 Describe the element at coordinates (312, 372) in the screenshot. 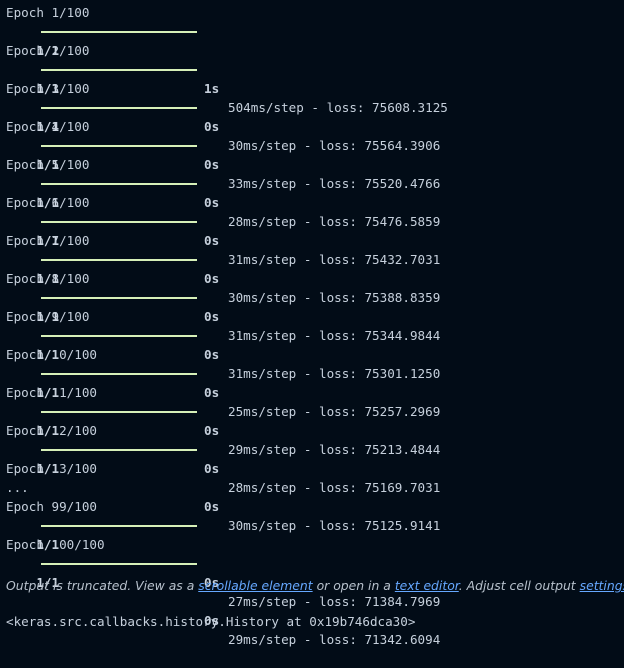

I see `progress-row: 1/1 0s 25ms/step - loss: 75257.2969` at that location.